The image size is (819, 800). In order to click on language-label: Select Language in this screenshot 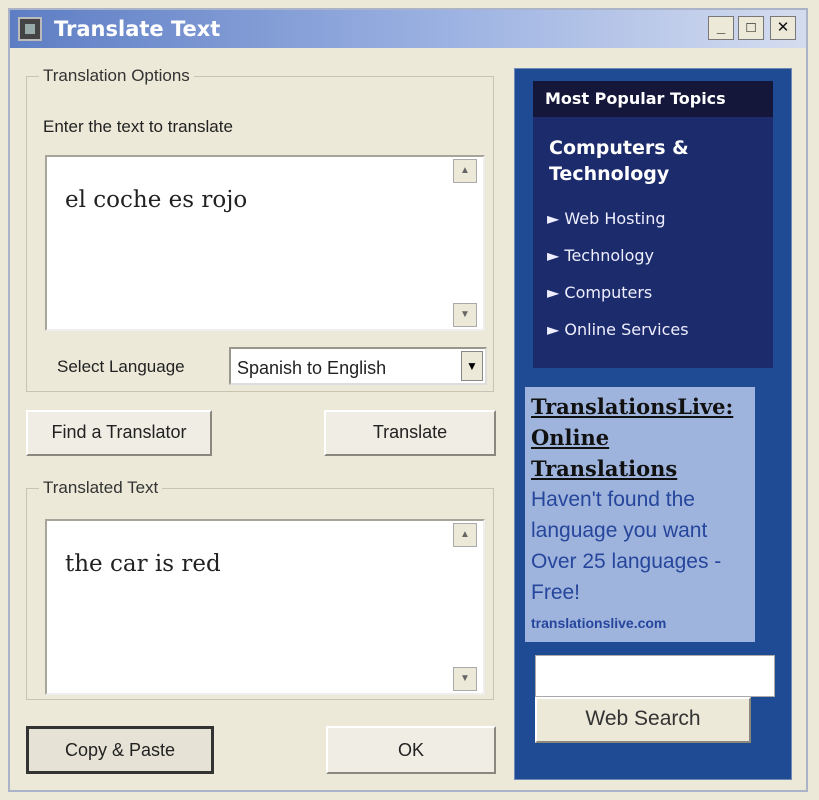, I will do `click(121, 366)`.